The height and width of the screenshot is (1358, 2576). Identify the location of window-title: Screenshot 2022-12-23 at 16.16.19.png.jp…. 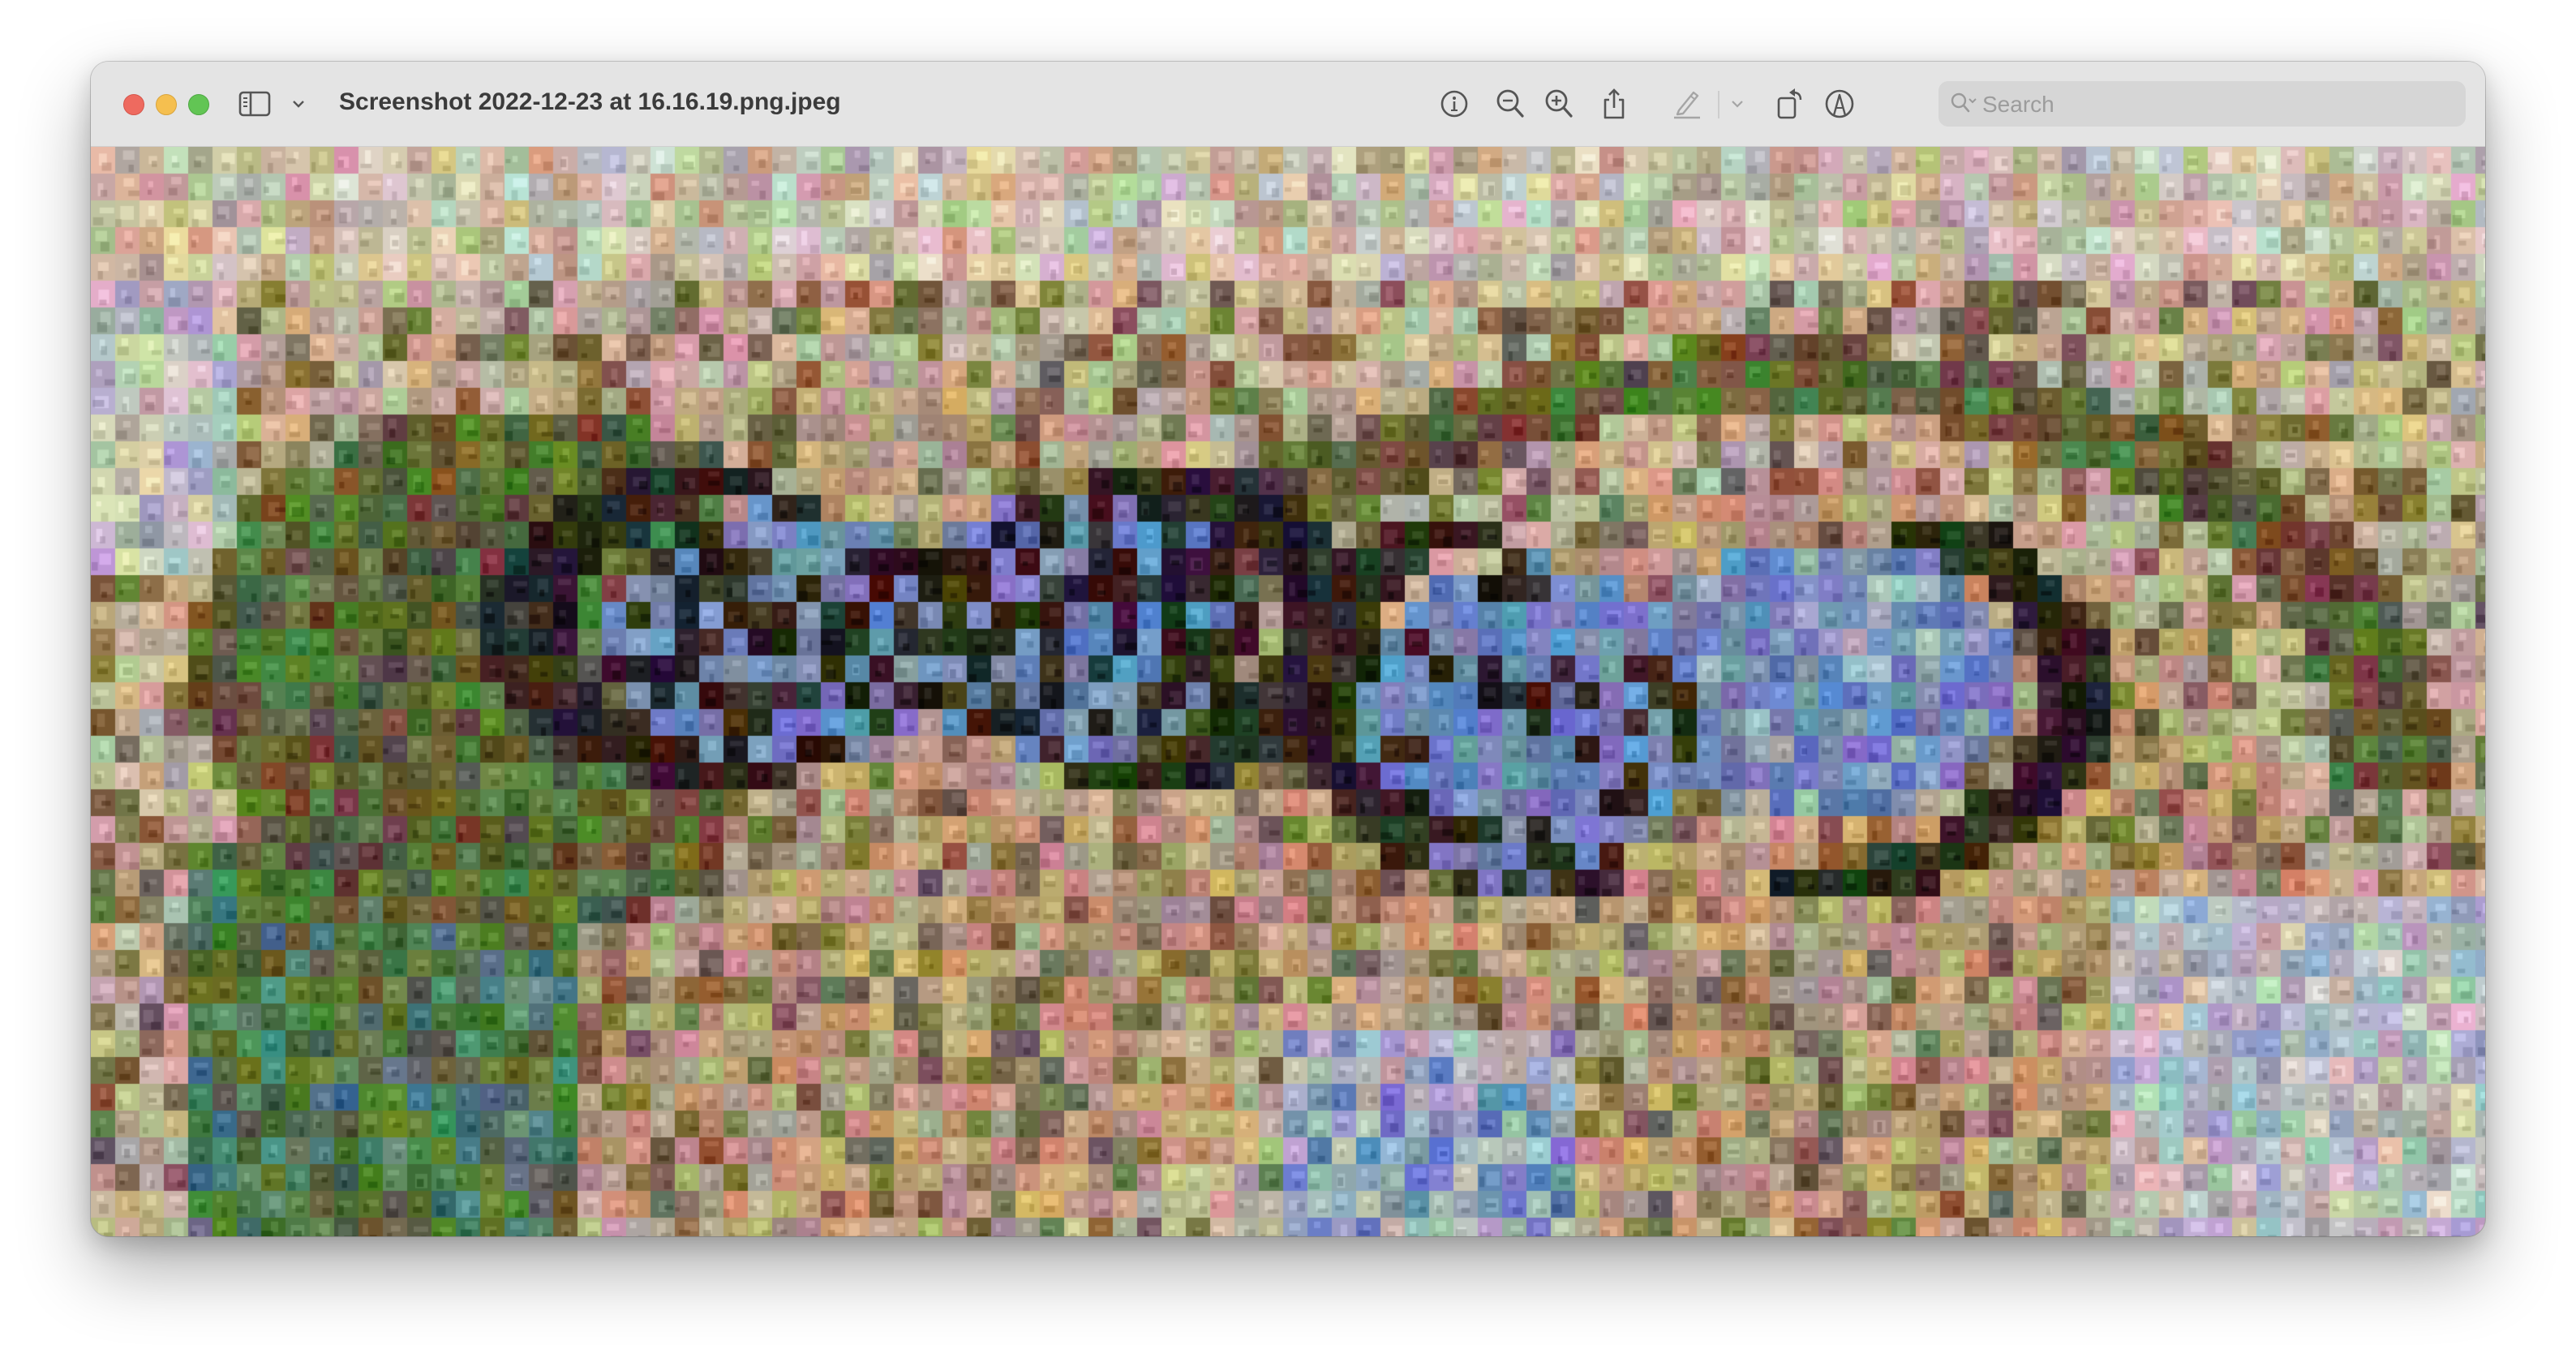
(590, 102).